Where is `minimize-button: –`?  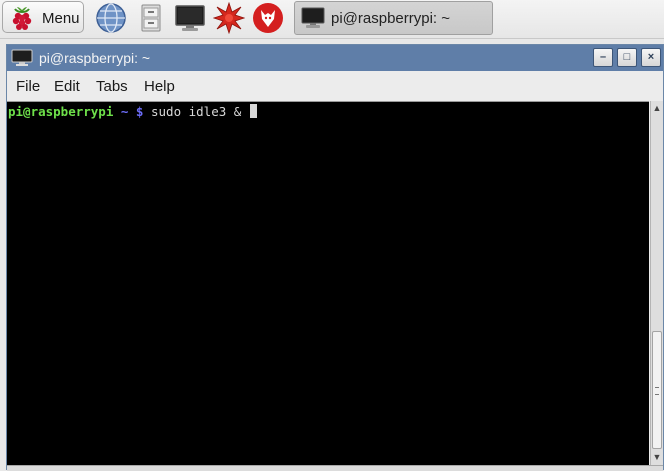
minimize-button: – is located at coordinates (603, 57).